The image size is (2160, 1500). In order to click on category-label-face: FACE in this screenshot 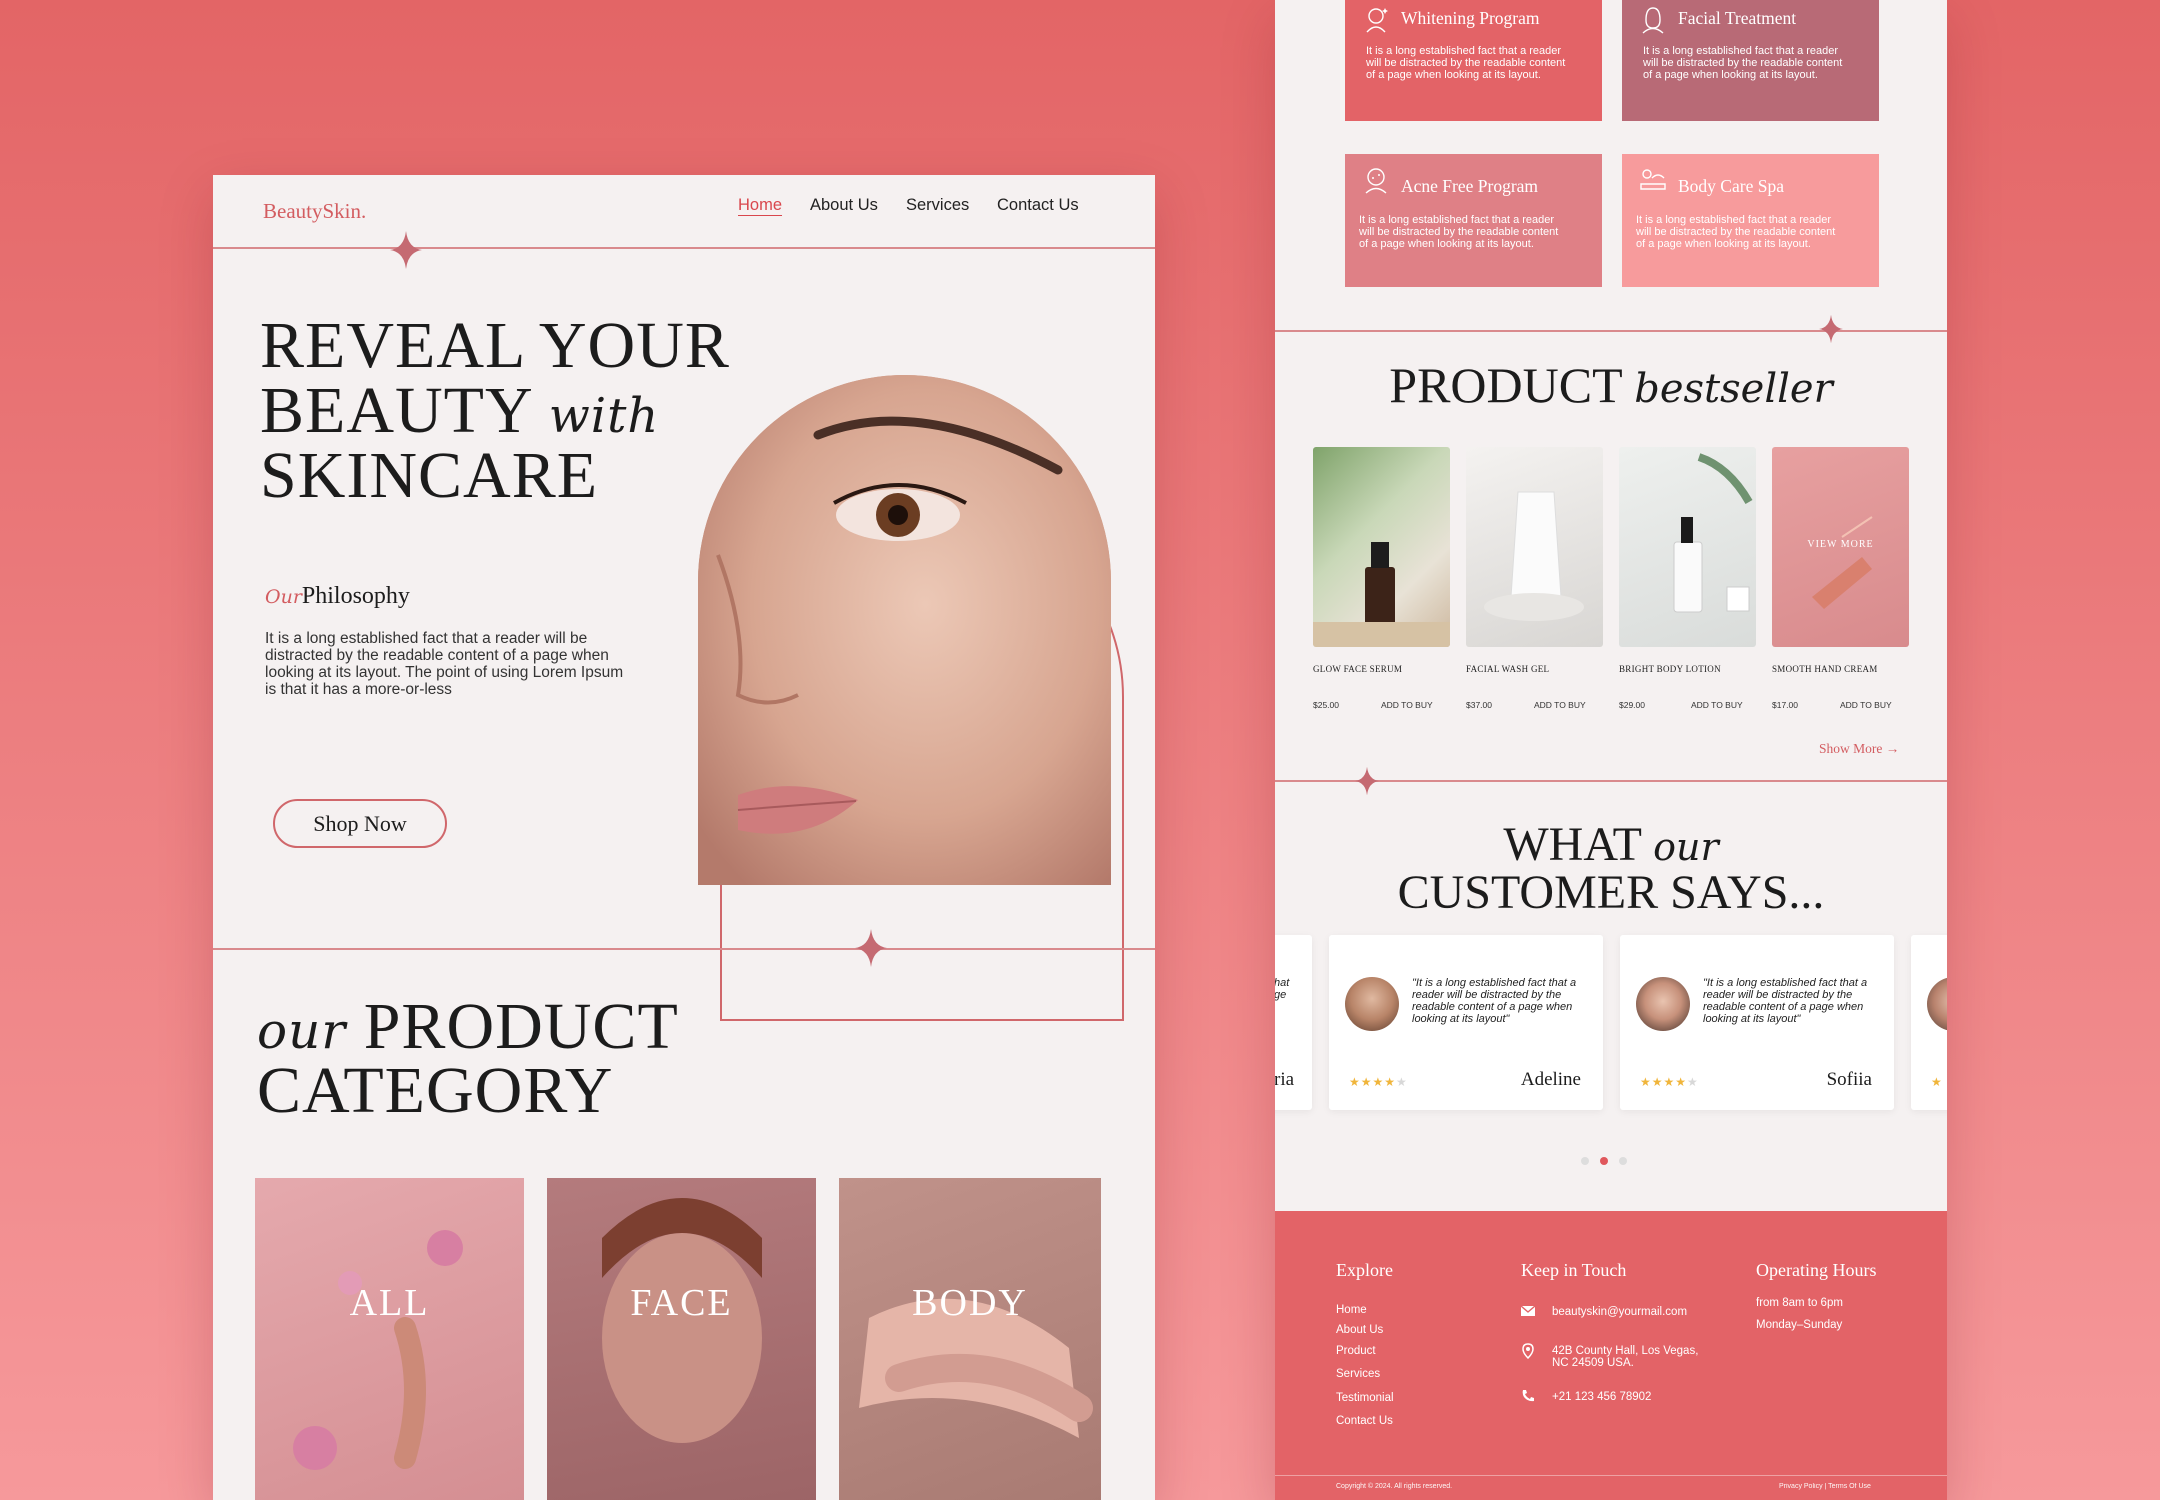, I will do `click(681, 1303)`.